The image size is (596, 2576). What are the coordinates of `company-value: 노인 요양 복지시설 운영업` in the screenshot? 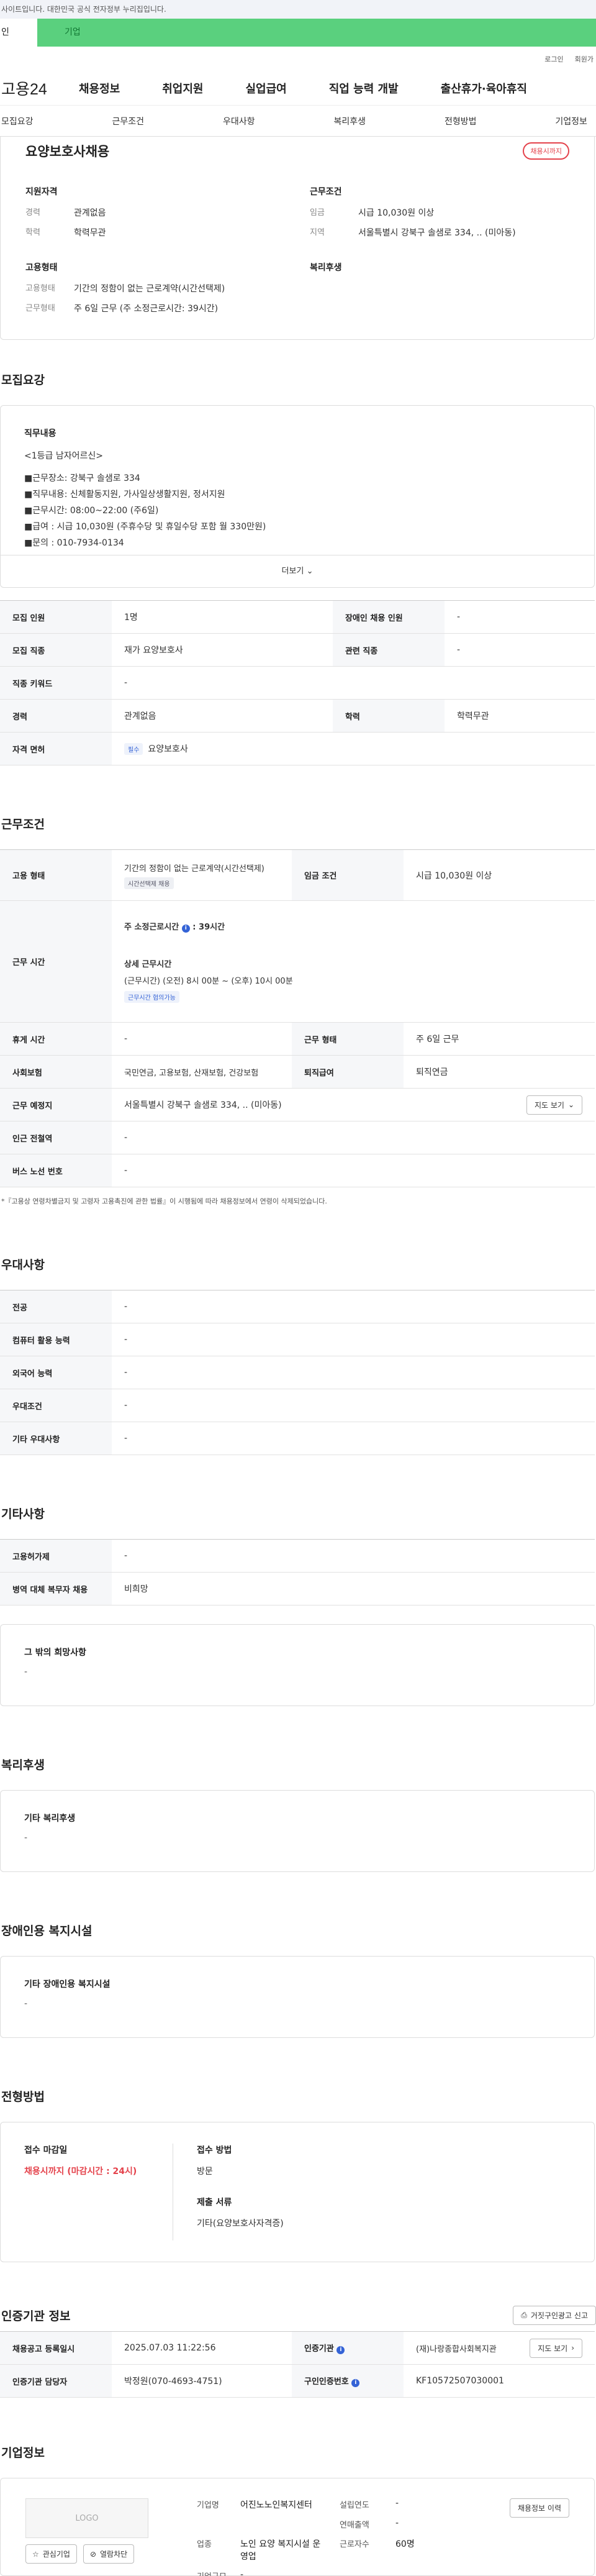 It's located at (280, 2550).